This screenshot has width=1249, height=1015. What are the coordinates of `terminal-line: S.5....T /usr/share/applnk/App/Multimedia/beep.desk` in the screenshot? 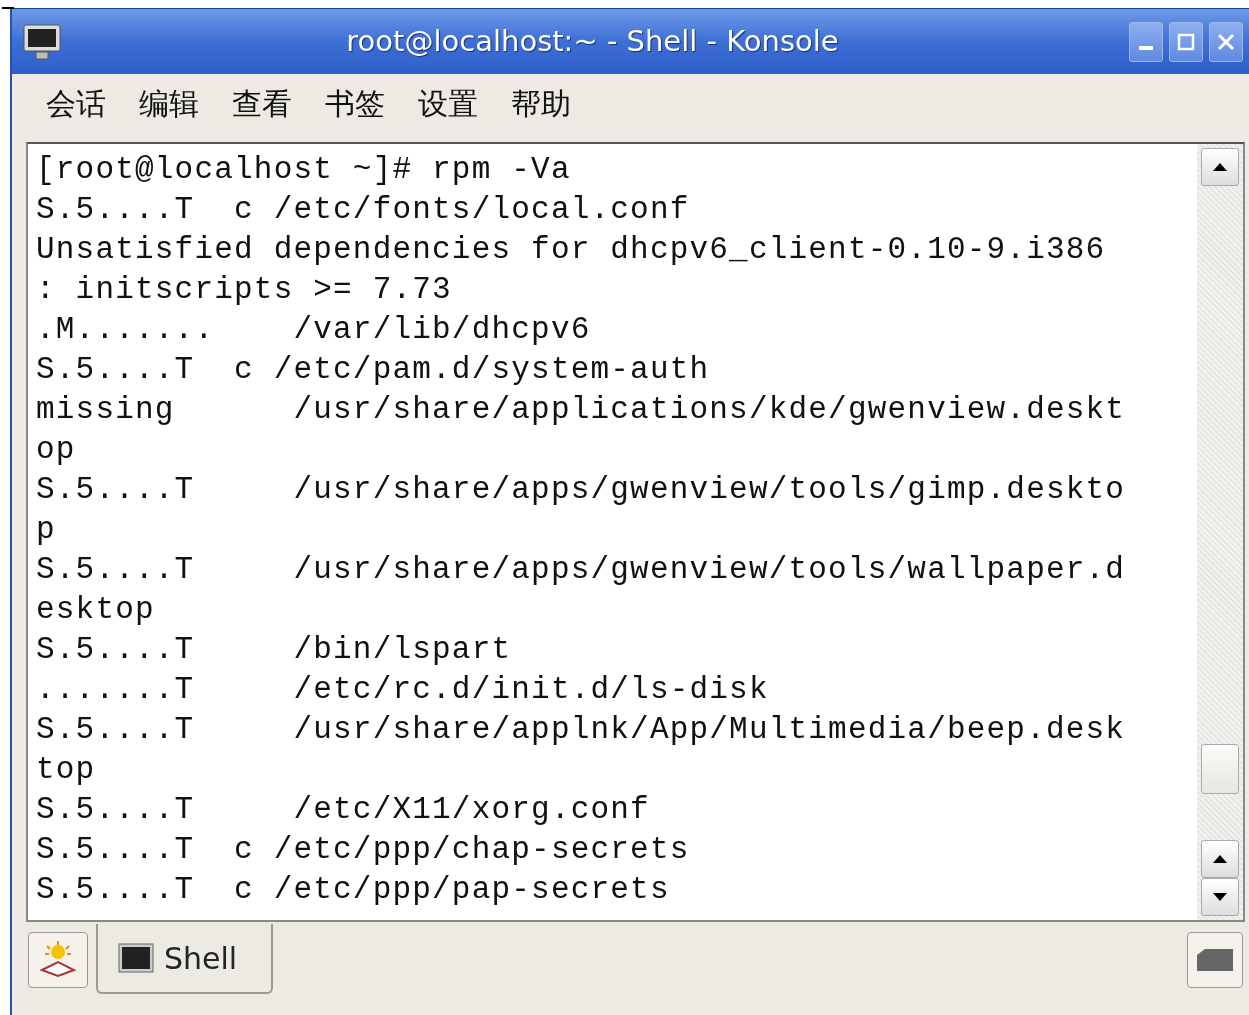 It's located at (581, 730).